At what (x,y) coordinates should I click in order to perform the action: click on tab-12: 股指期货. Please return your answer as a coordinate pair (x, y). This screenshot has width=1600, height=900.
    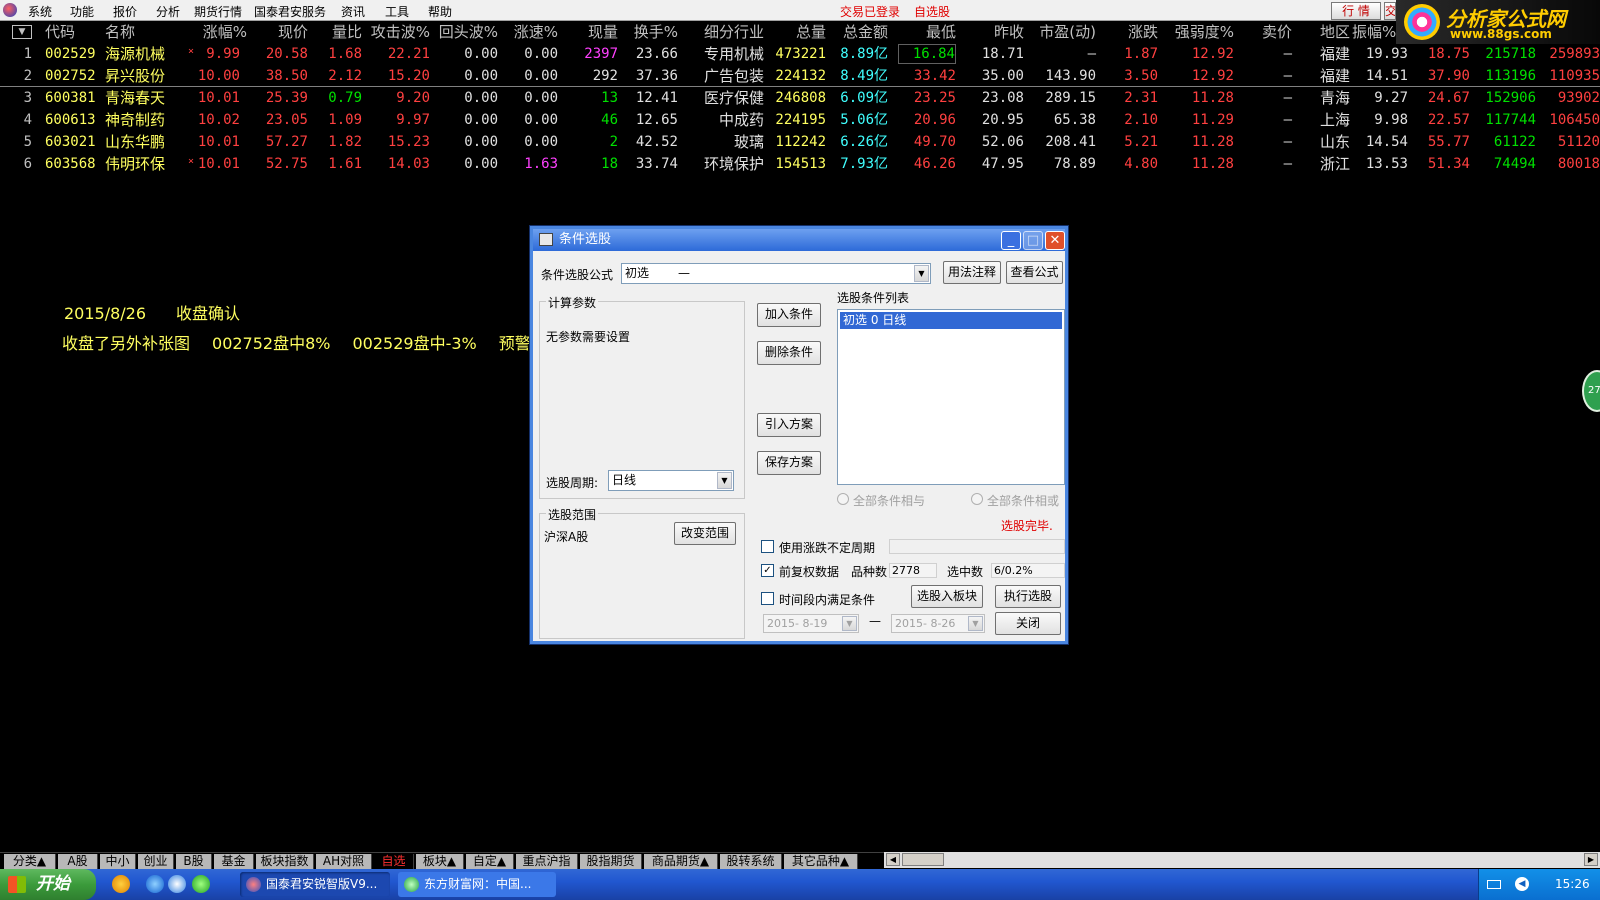
    Looking at the image, I should click on (611, 861).